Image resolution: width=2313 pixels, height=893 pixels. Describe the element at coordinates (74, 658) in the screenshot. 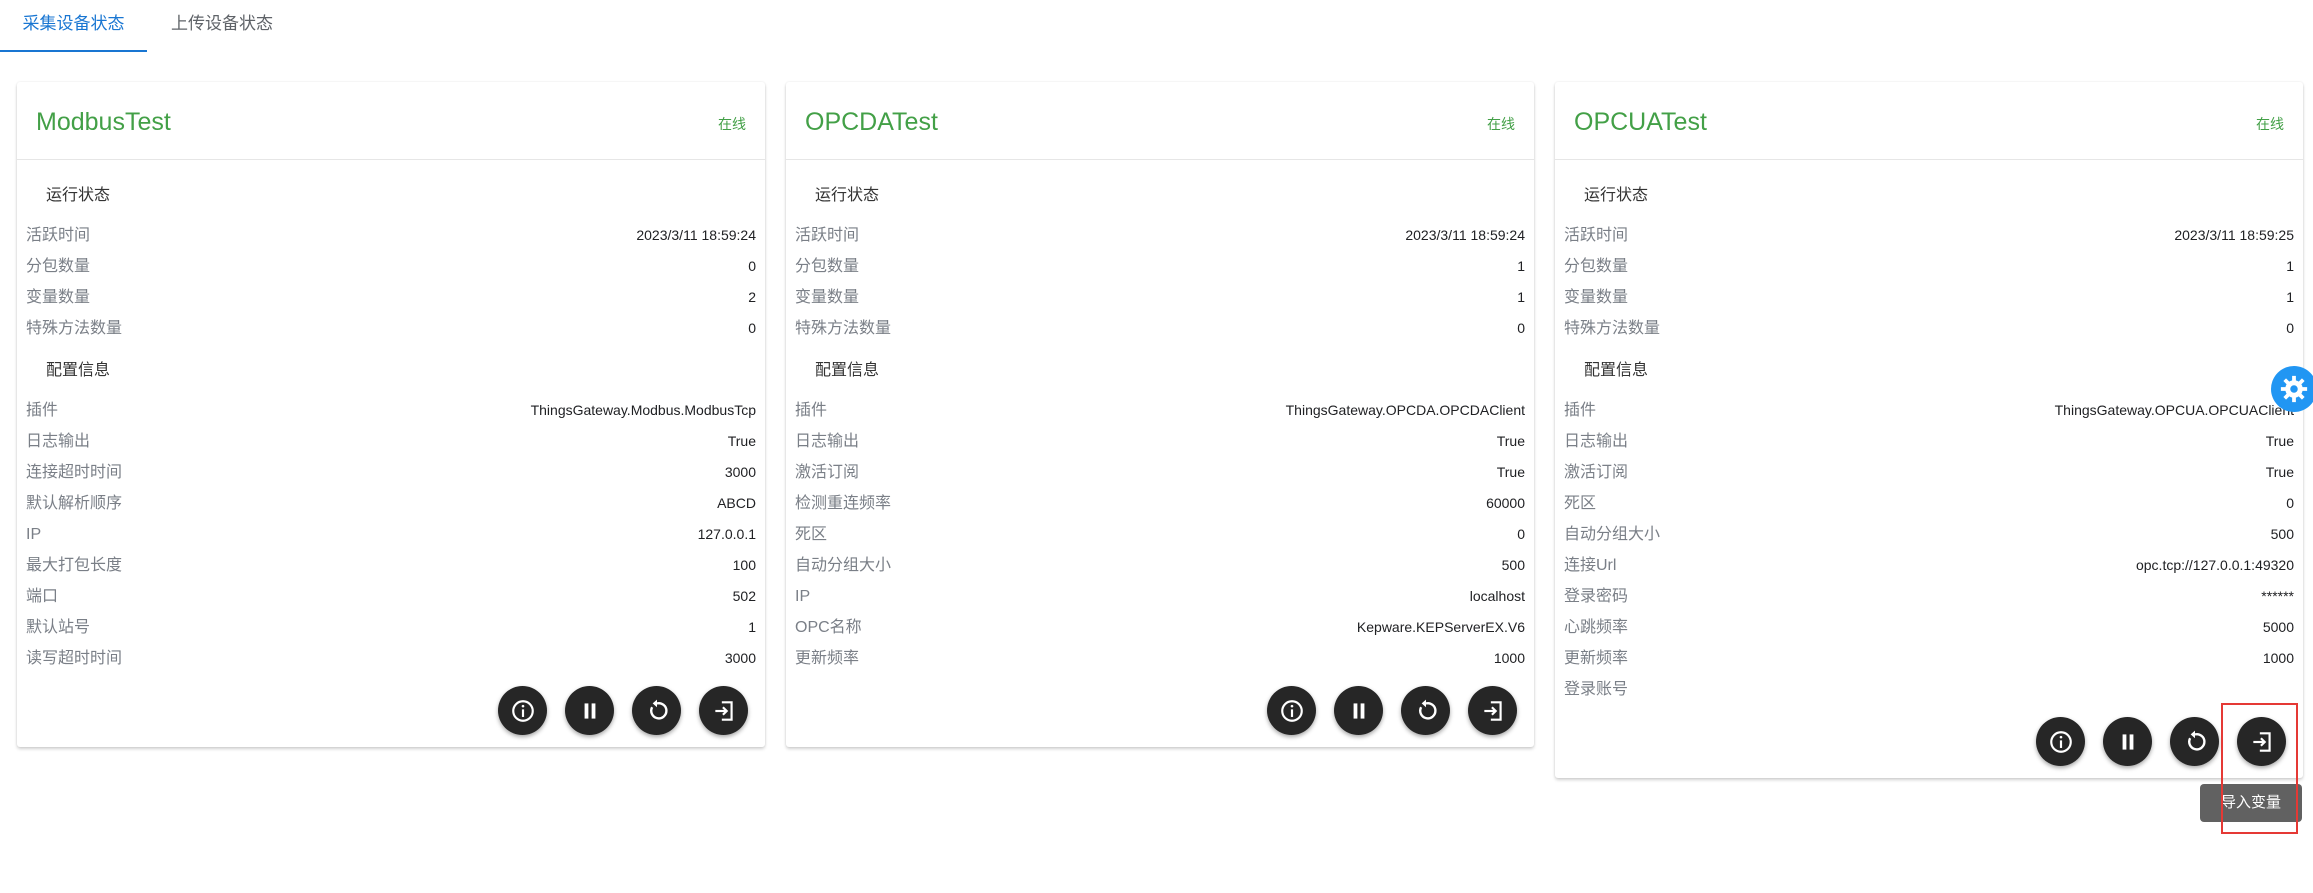

I see `row-label: 读写超时时间` at that location.